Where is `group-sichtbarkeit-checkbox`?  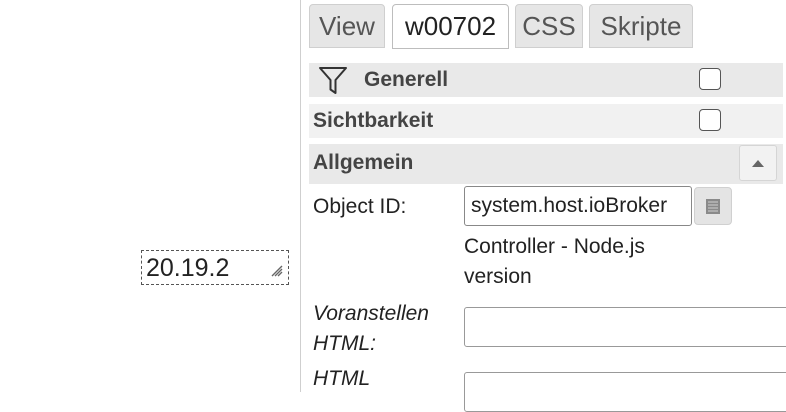 group-sichtbarkeit-checkbox is located at coordinates (710, 120).